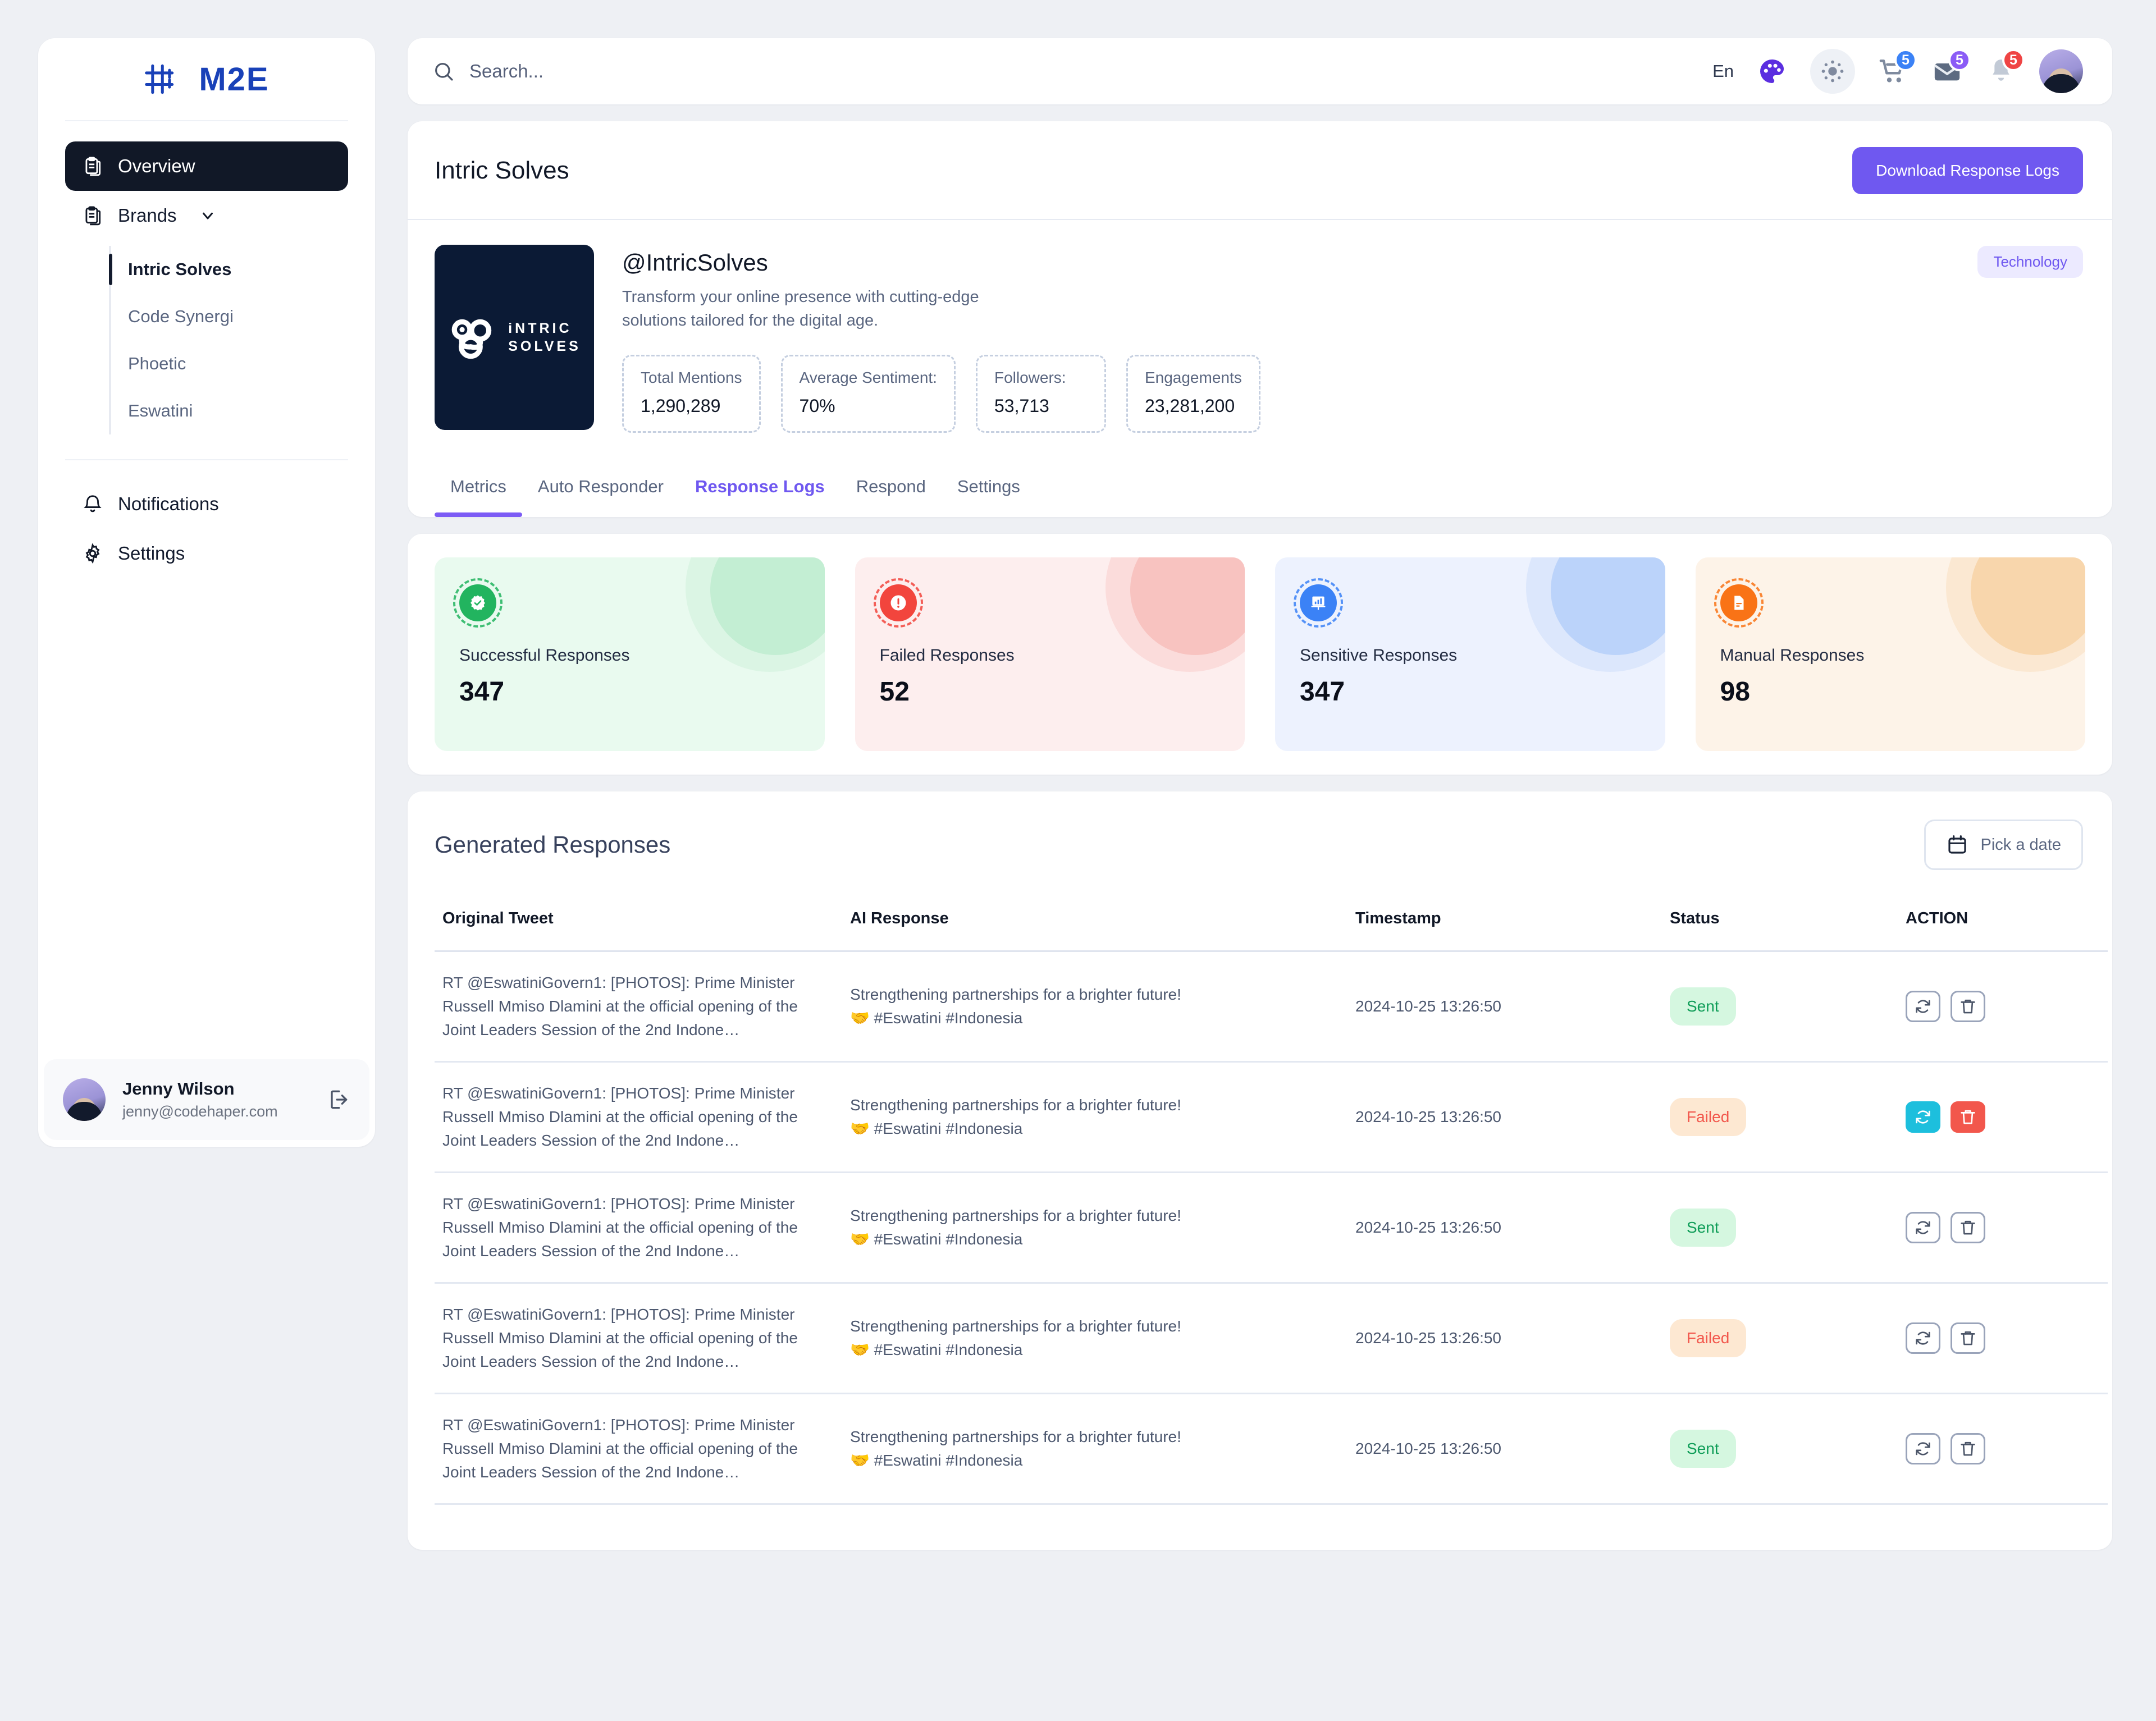 This screenshot has height=1721, width=2156. Describe the element at coordinates (1772, 71) in the screenshot. I see `palette-icon` at that location.